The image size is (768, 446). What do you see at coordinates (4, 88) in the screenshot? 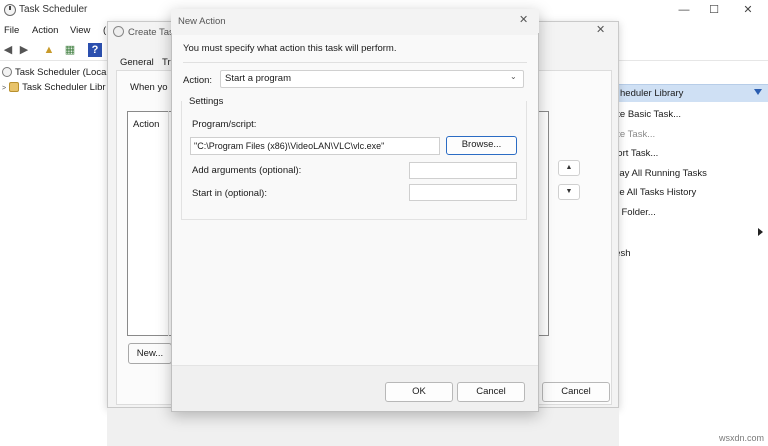
I see `chevron-right-icon: >` at bounding box center [4, 88].